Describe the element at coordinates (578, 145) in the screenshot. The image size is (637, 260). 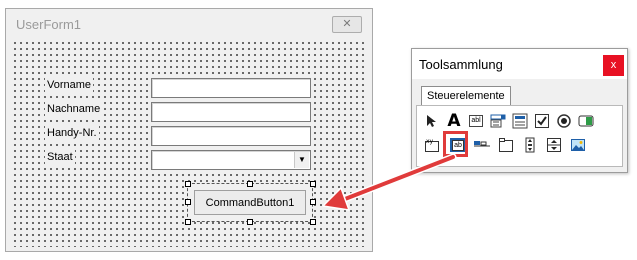
I see `image-icon` at that location.